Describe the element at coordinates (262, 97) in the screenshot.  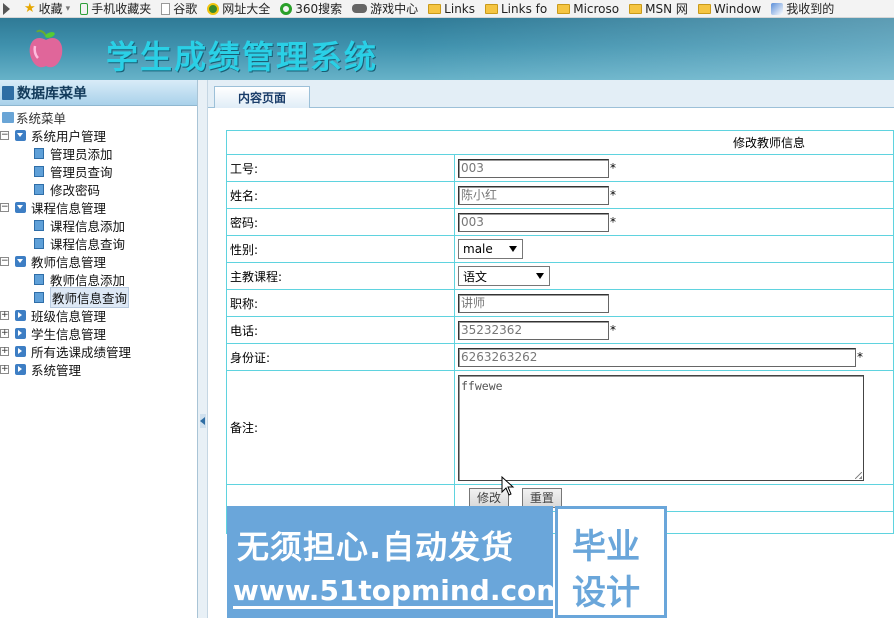
I see `tab-content-page: 内容页面` at that location.